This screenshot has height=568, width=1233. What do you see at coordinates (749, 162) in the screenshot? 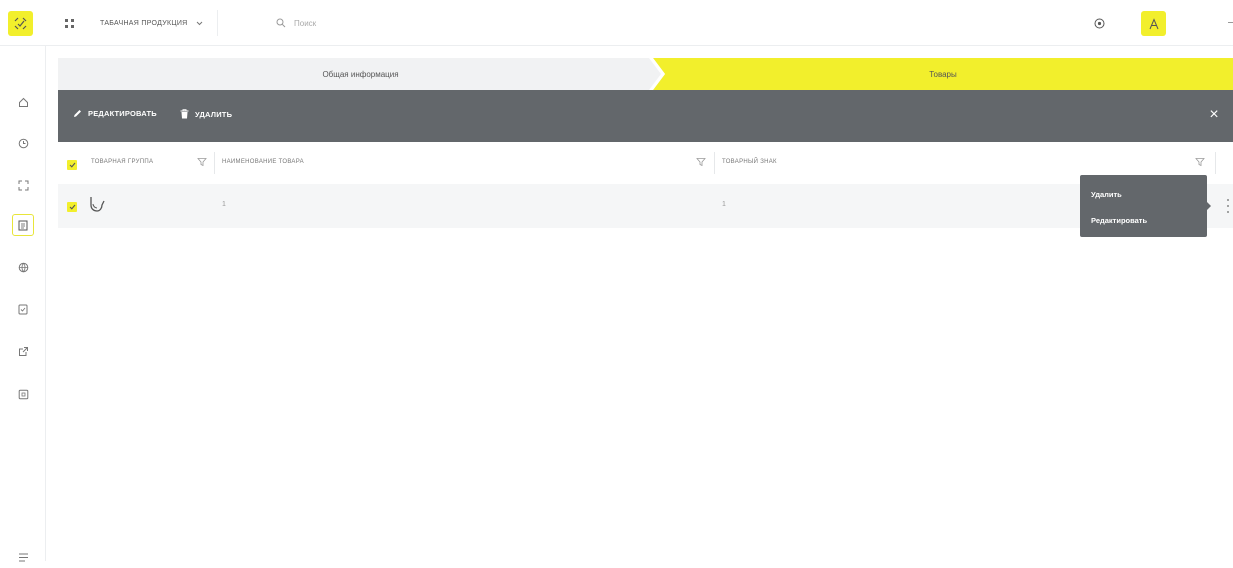
I see `column-header-trademark: ТОВАРНЫЙ ЗНАК` at bounding box center [749, 162].